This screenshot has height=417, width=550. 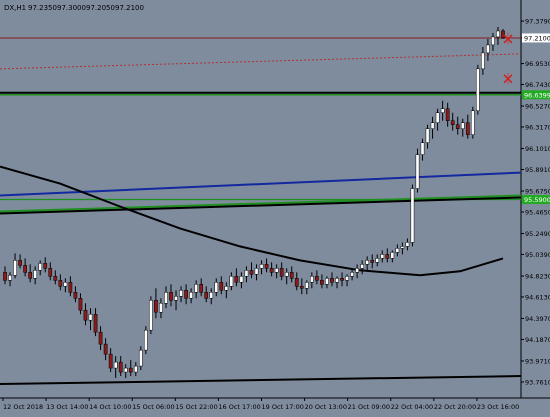 I want to click on header-symbol: DX,H1, so click(x=15, y=8).